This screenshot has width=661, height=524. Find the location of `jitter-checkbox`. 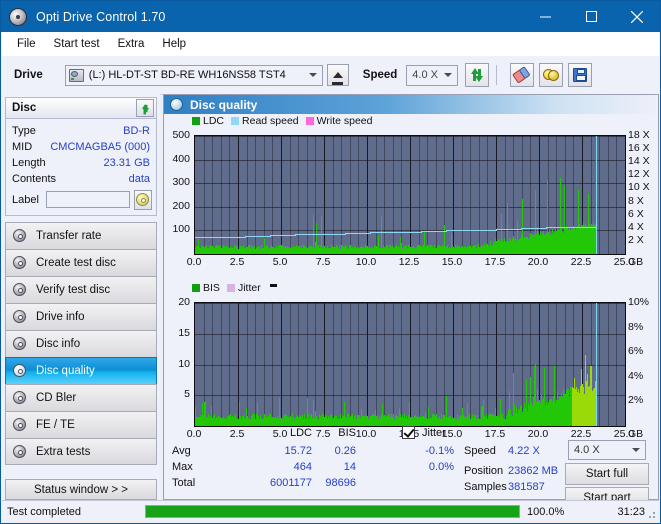

jitter-checkbox is located at coordinates (408, 432).